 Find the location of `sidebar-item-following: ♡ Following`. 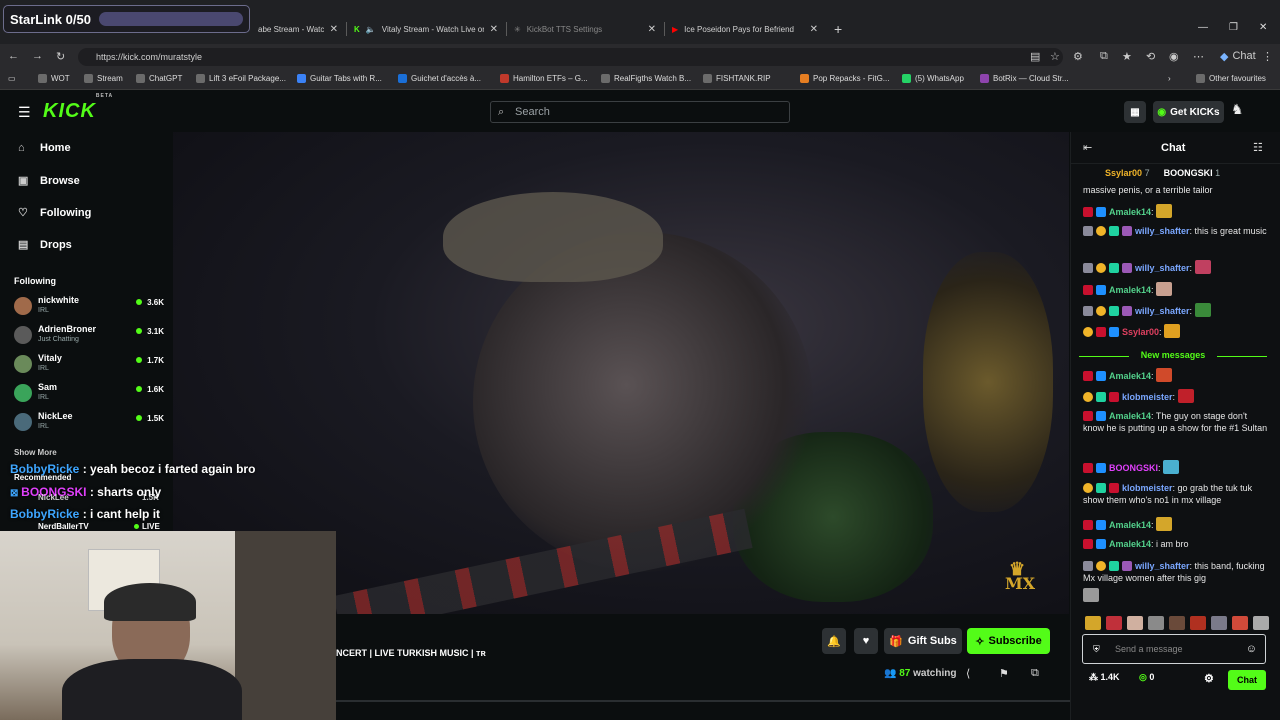

sidebar-item-following: ♡ Following is located at coordinates (54, 213).